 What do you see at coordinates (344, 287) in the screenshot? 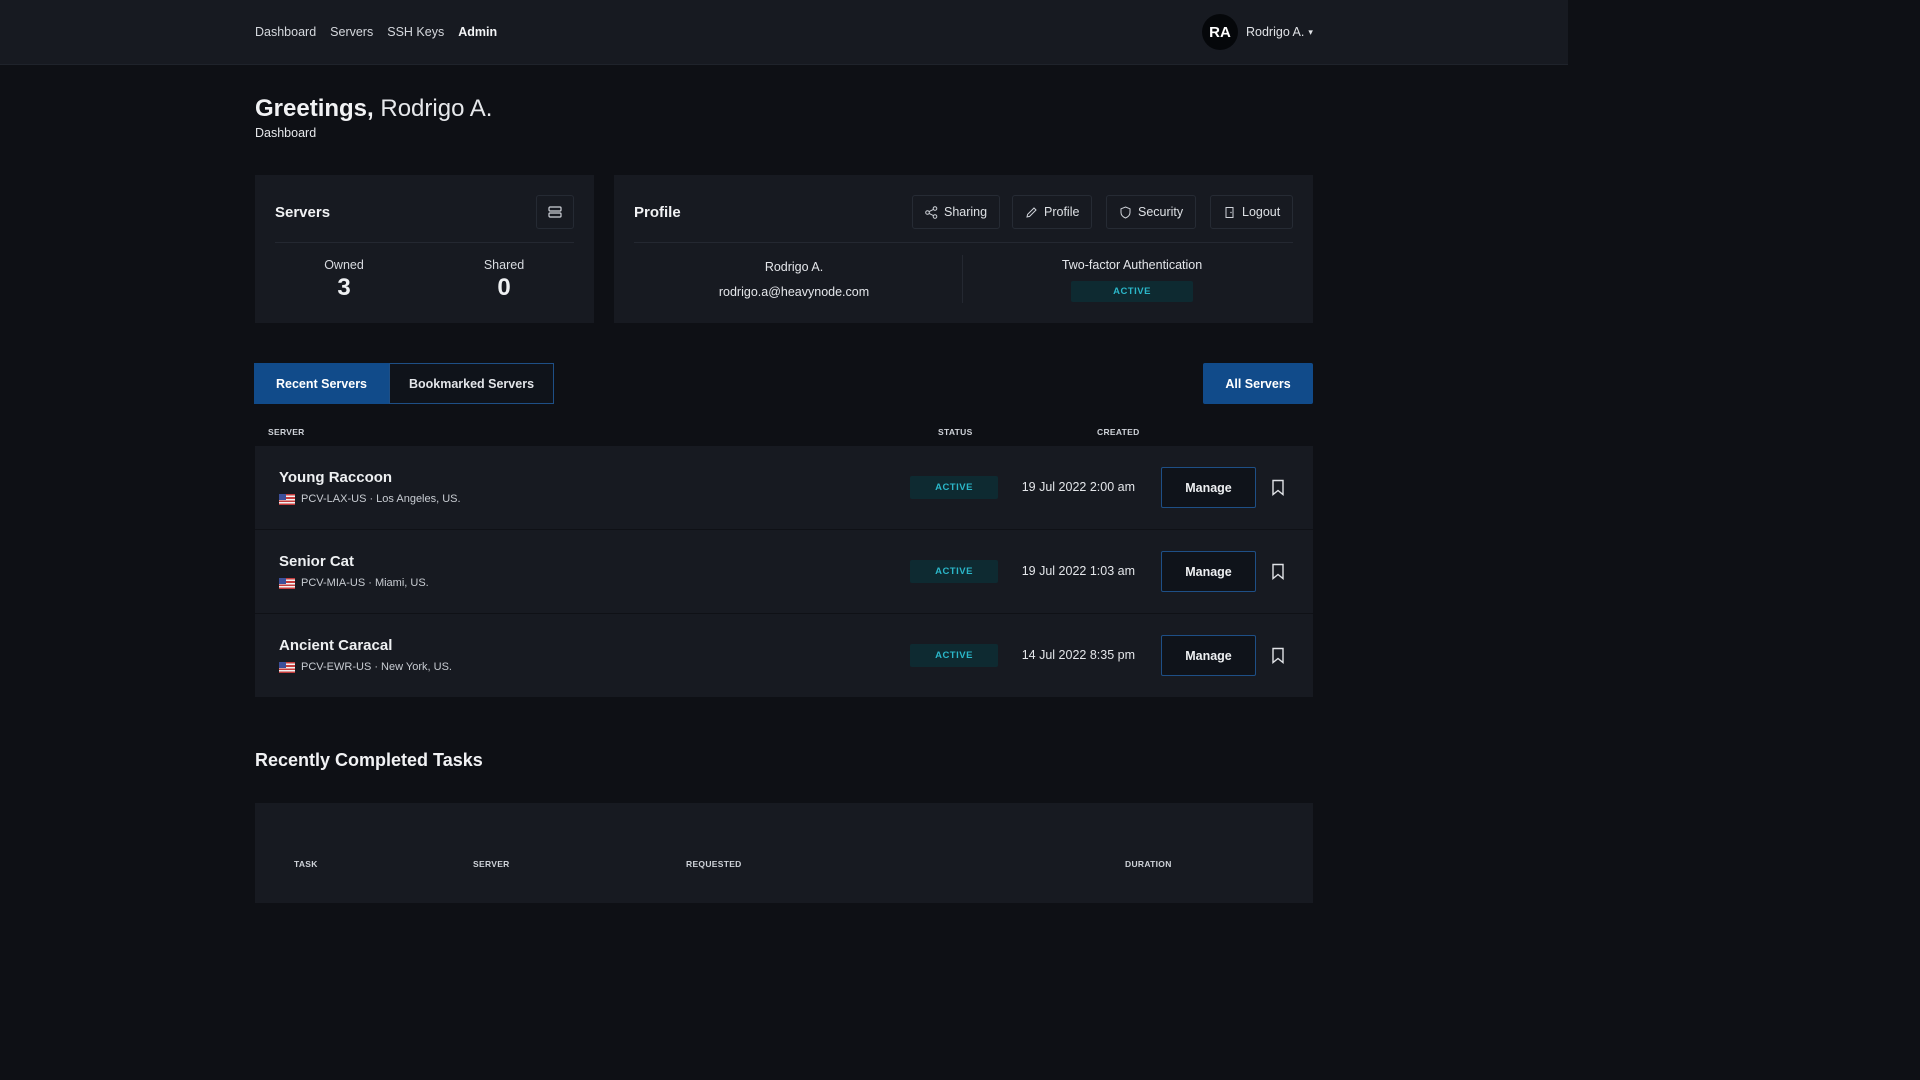
I see `owned-value: 3` at bounding box center [344, 287].